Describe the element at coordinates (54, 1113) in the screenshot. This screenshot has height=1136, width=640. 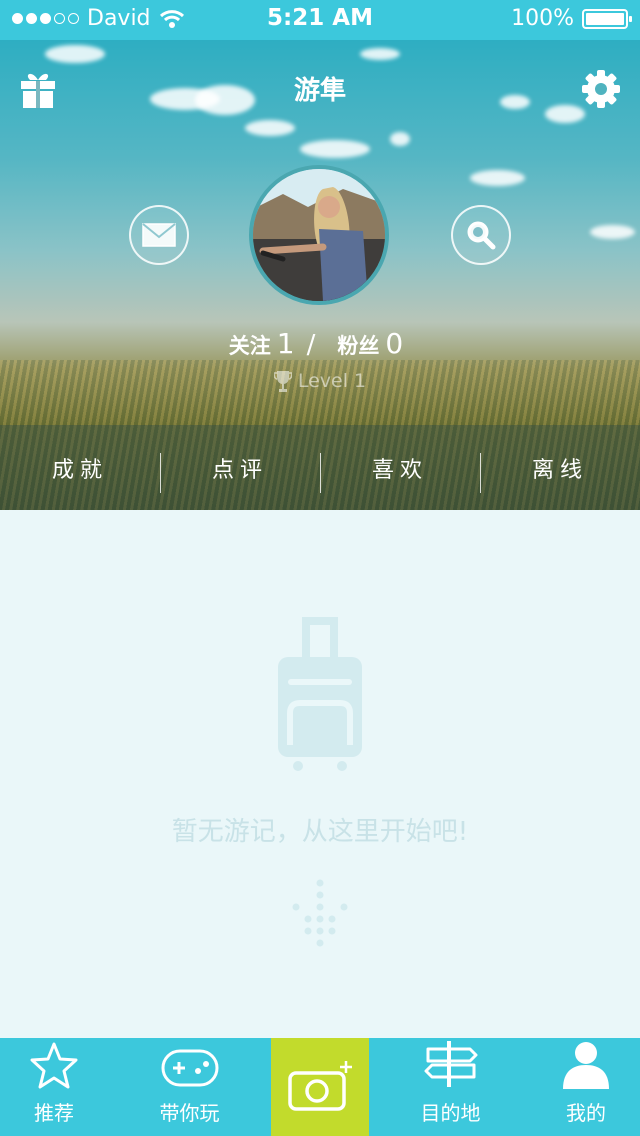
I see `tabbar-label: 推荐` at that location.